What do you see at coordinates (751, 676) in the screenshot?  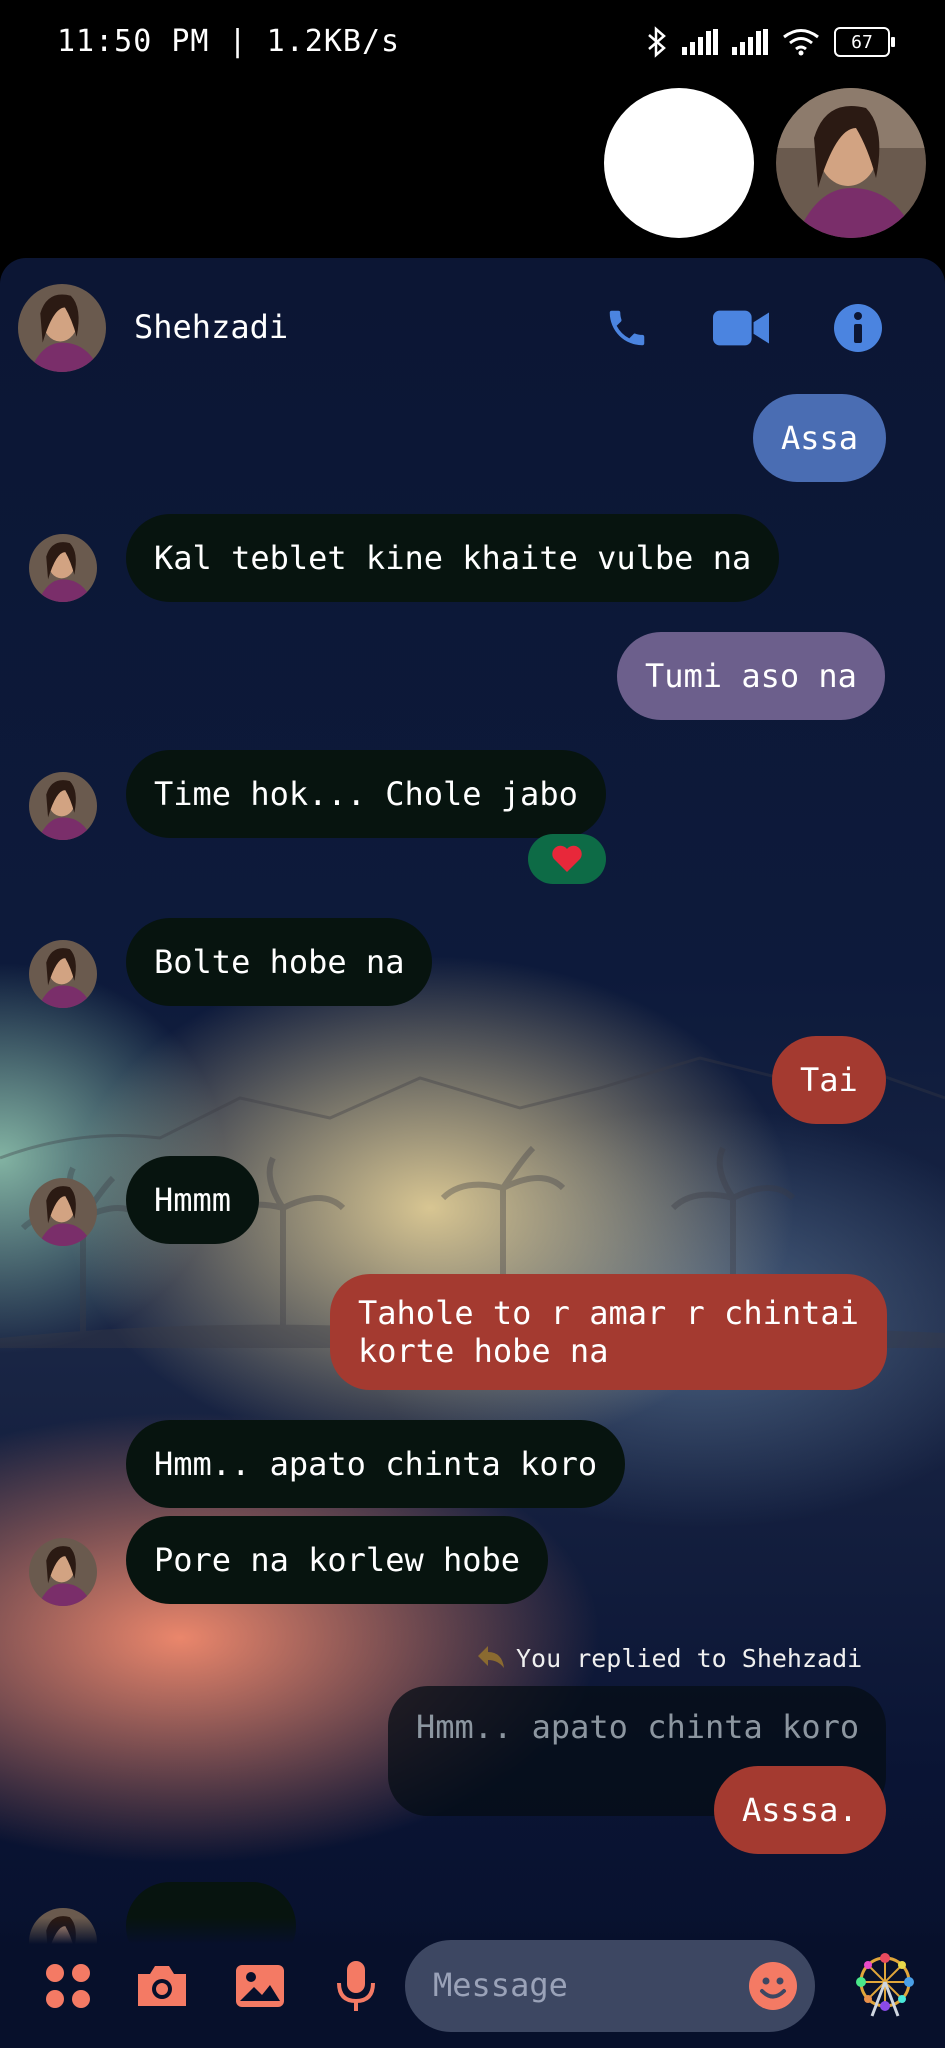 I see `message-bubble-out: Tumi aso na` at bounding box center [751, 676].